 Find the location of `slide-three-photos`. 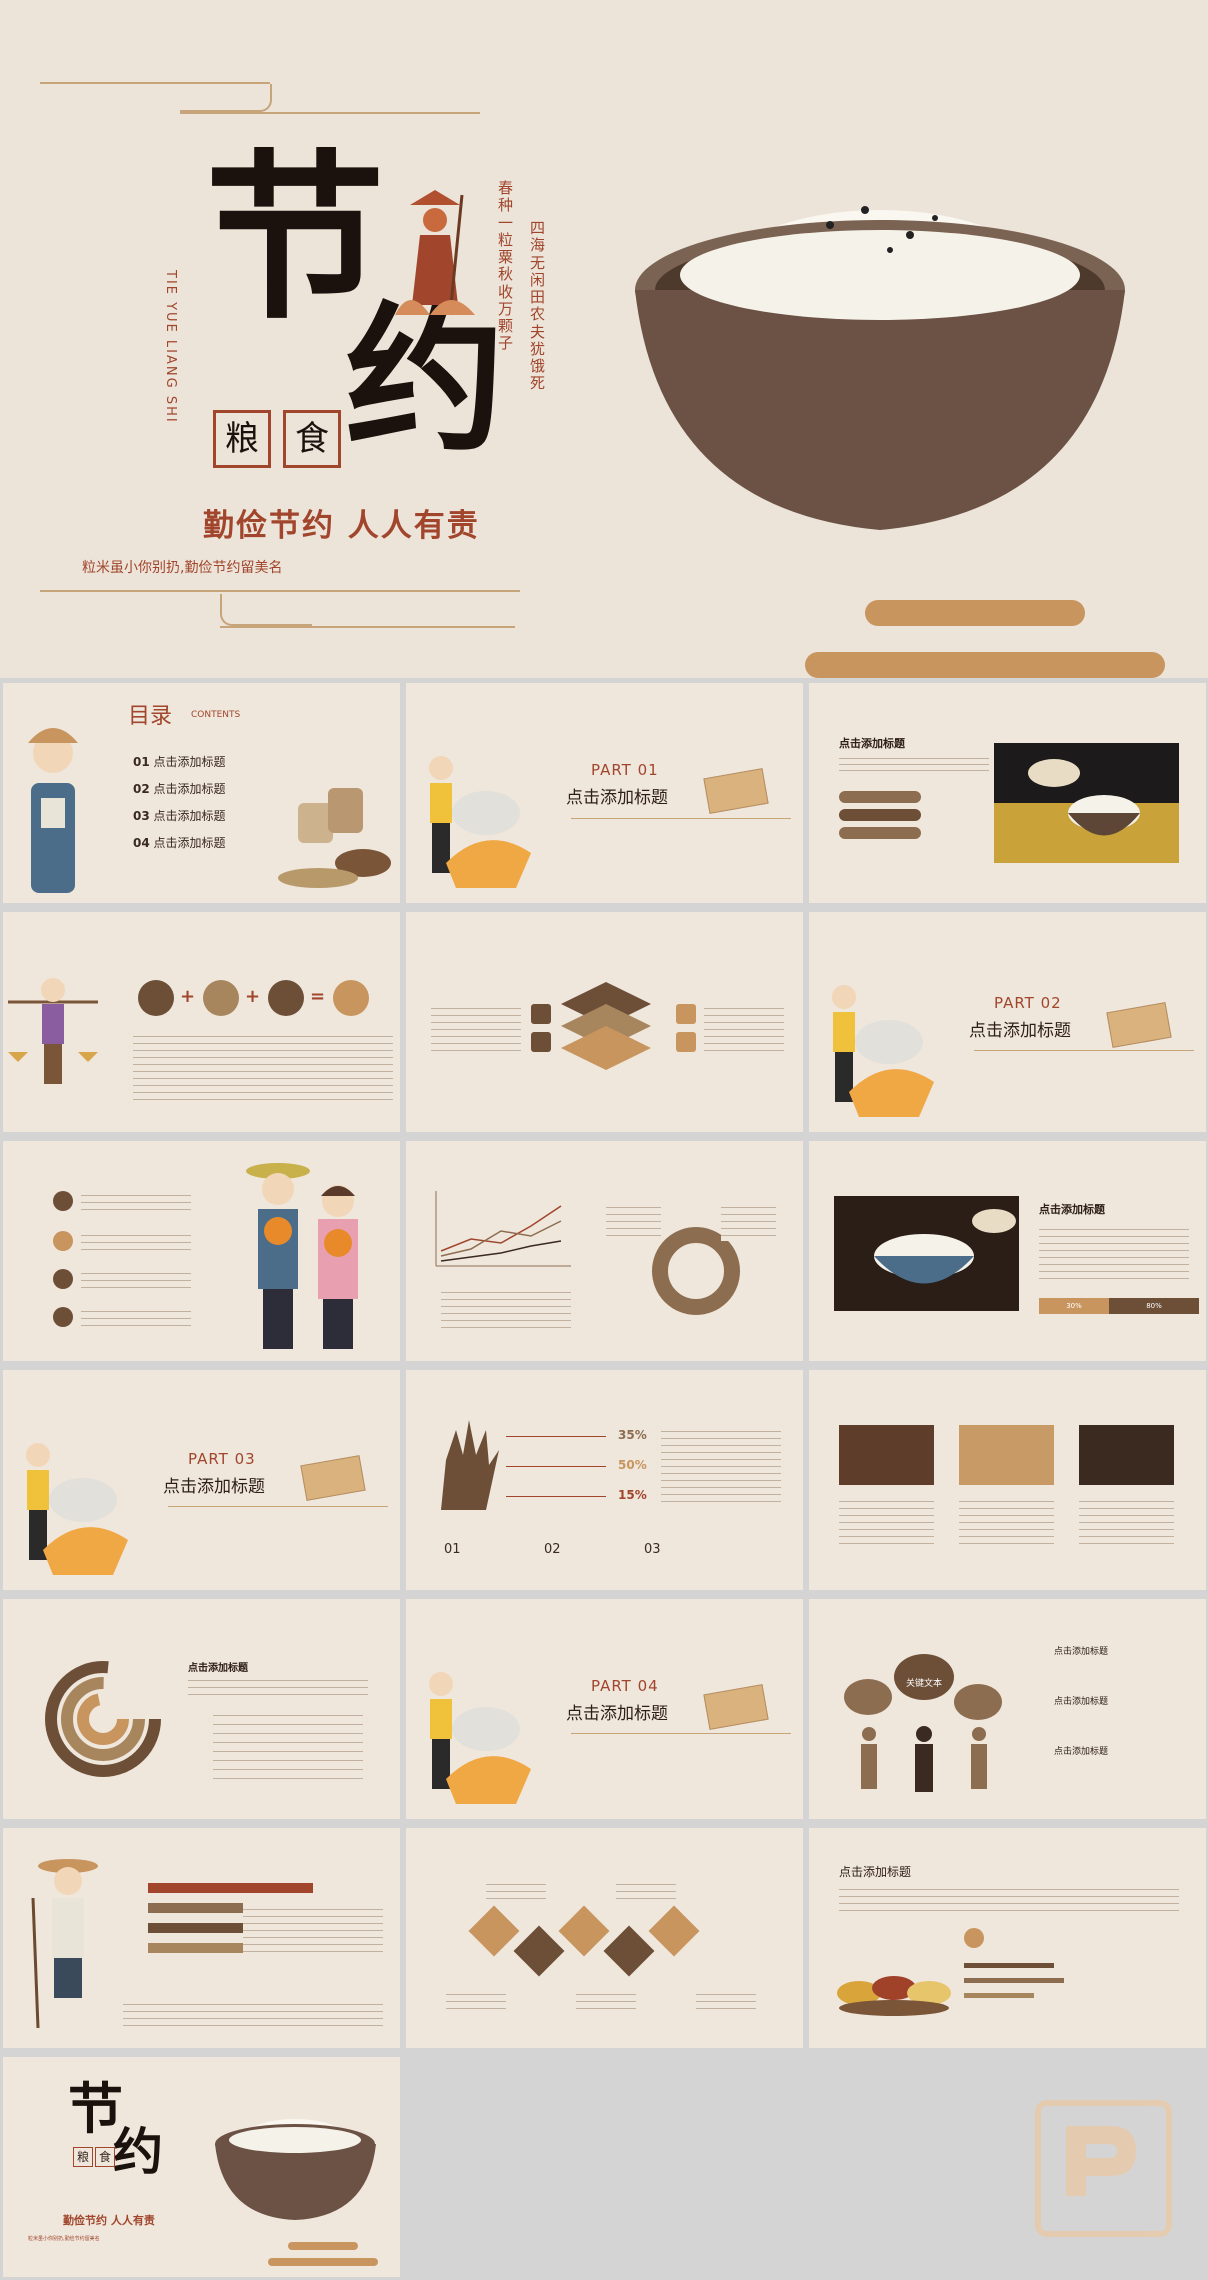

slide-three-photos is located at coordinates (1007, 1480).